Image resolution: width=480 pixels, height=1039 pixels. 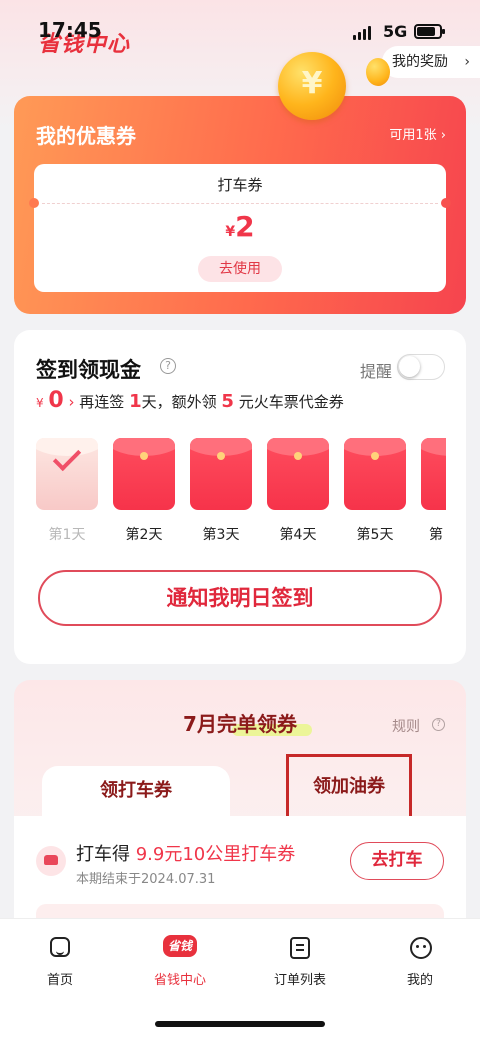 What do you see at coordinates (395, 31) in the screenshot?
I see `network-label: 5G` at bounding box center [395, 31].